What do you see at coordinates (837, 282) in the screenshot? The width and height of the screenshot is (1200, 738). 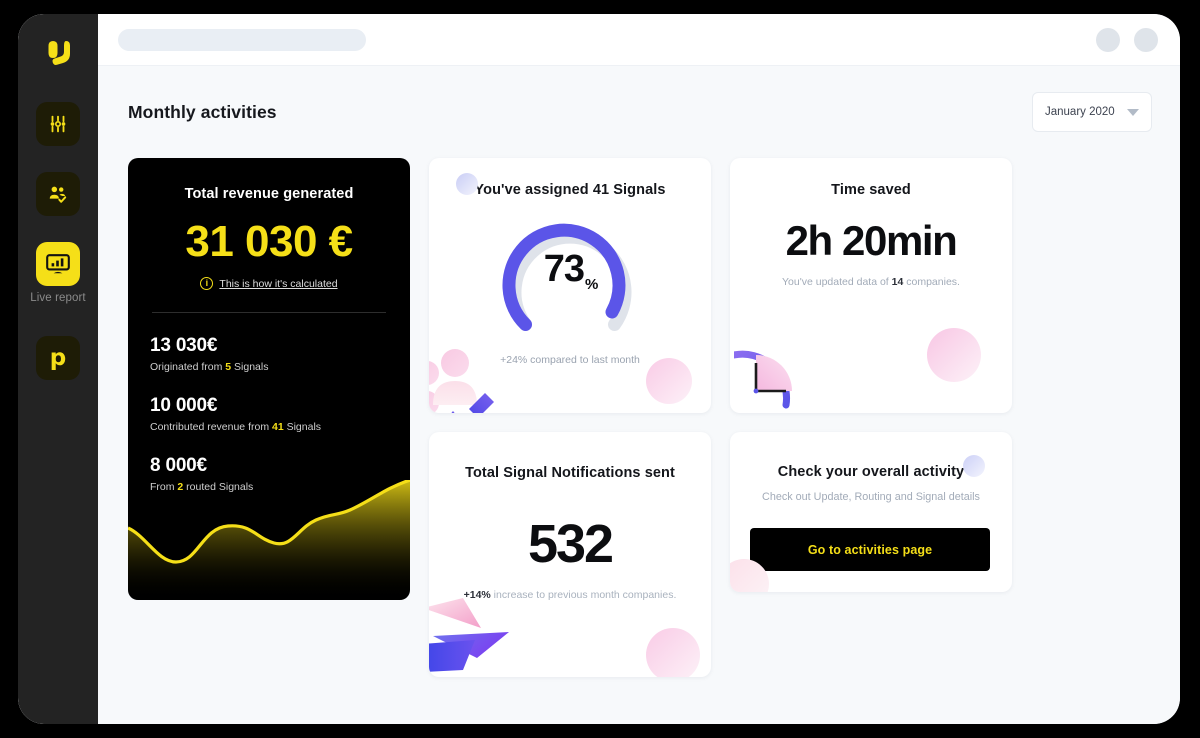 I see `time-footnote-pre: You've updated data of` at bounding box center [837, 282].